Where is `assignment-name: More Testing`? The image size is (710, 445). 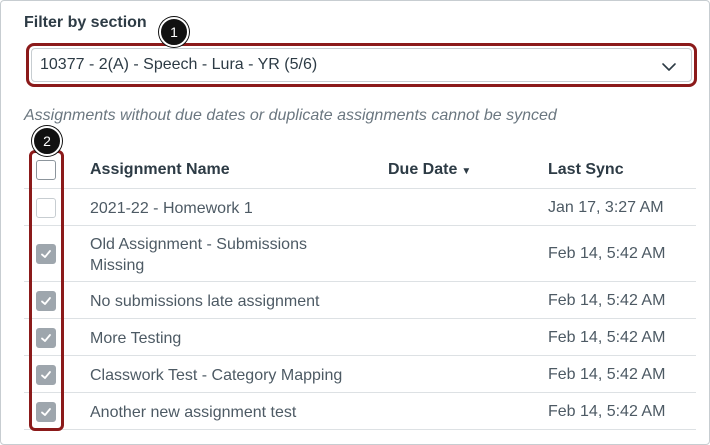 assignment-name: More Testing is located at coordinates (136, 338).